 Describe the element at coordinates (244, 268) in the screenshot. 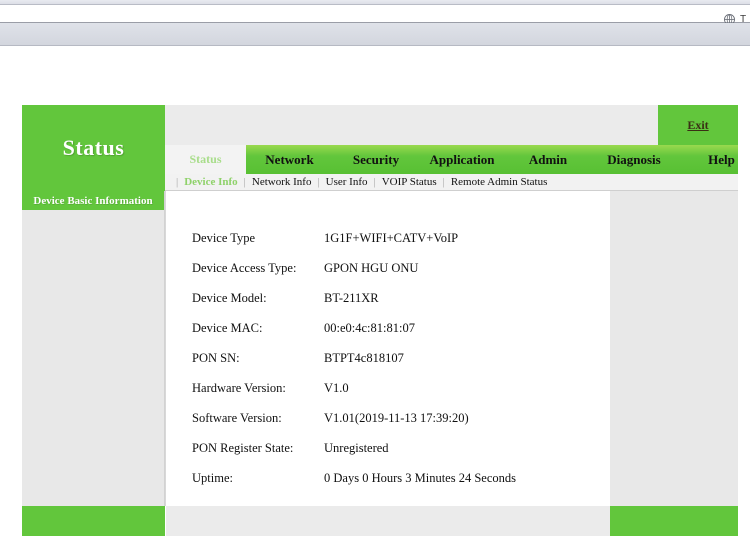

I see `info-label: Device Access Type:` at that location.